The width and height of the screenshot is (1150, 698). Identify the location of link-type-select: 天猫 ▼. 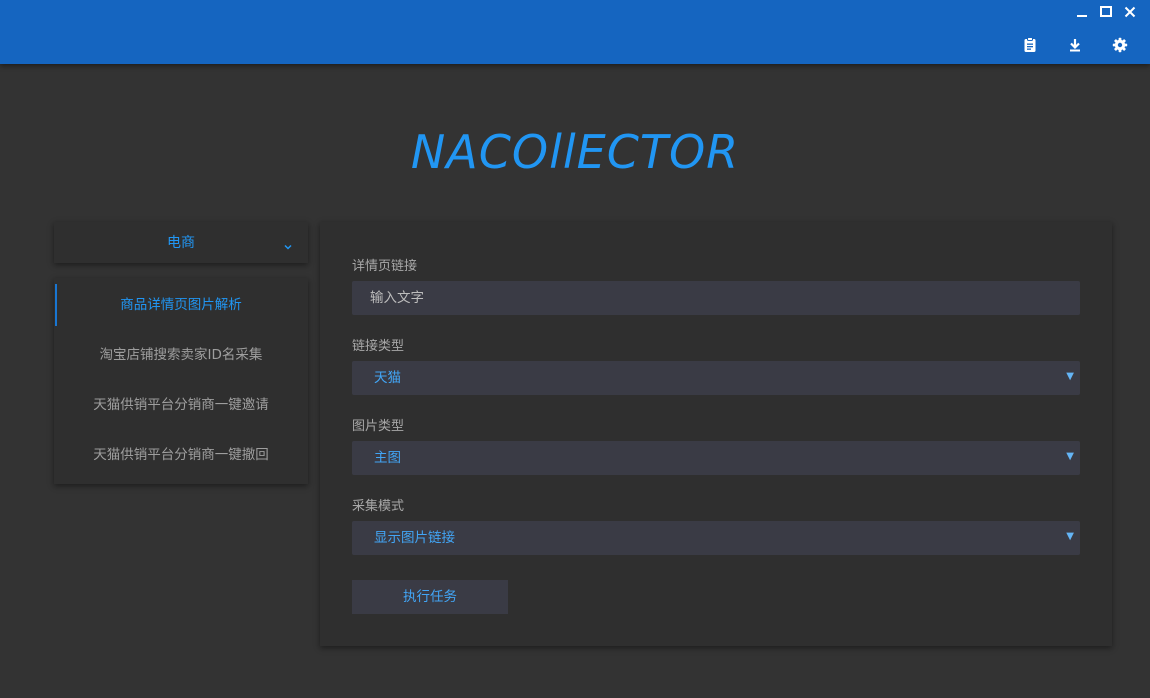
(716, 378).